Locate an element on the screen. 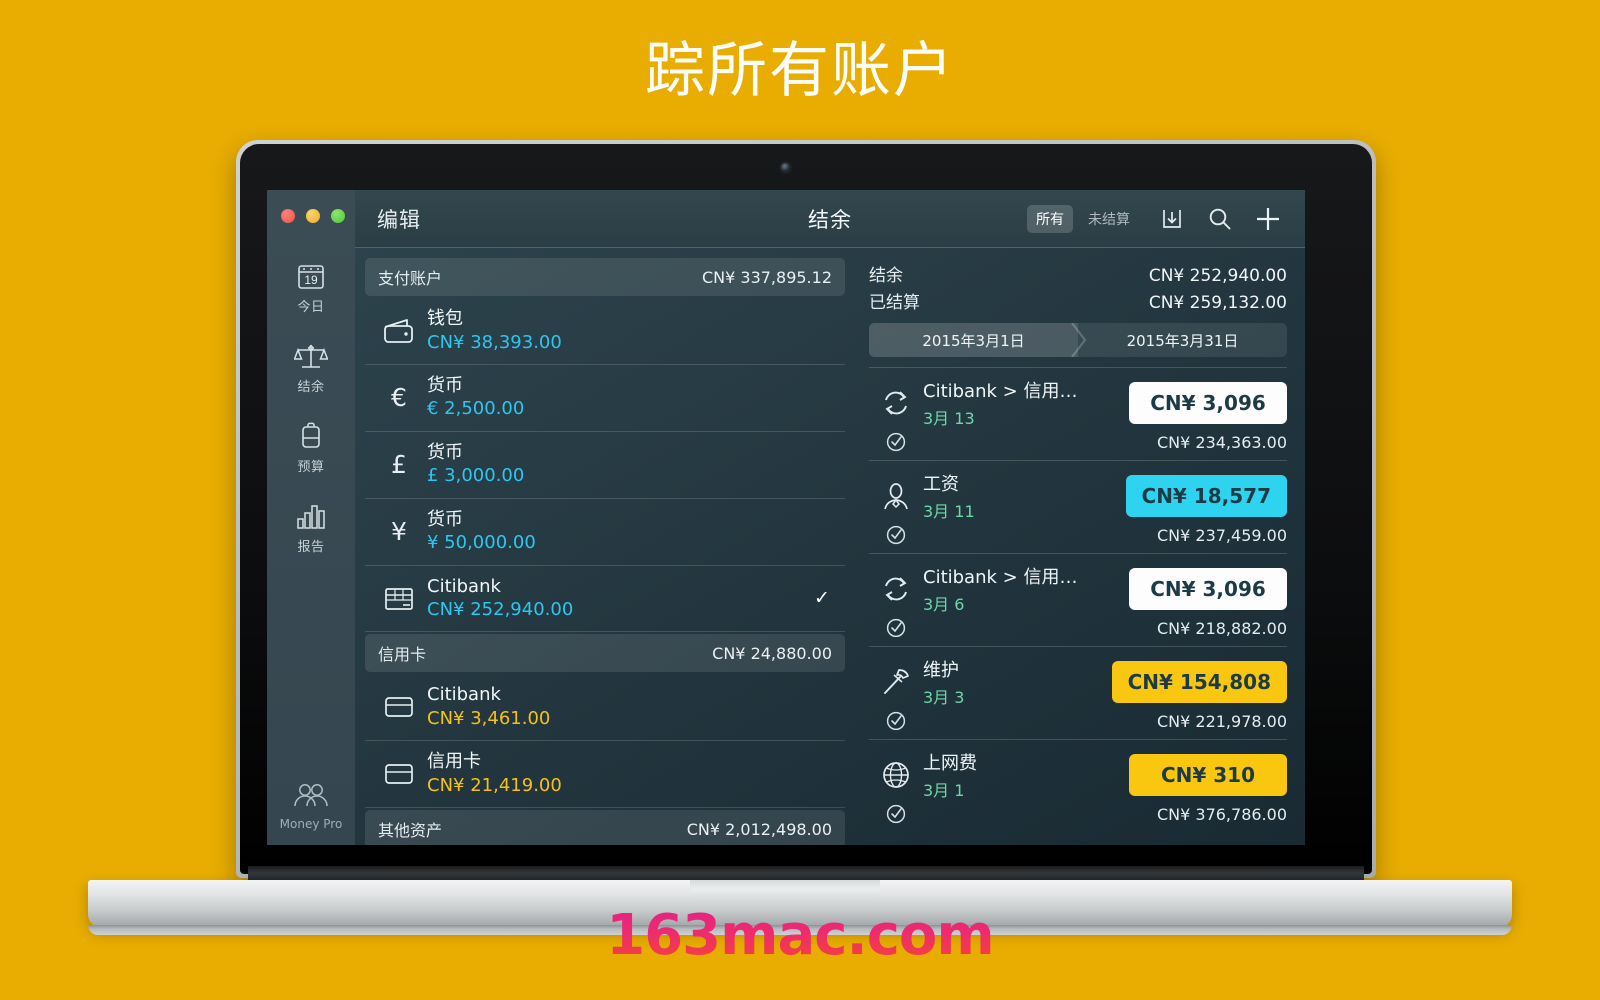  account-row: 钱包 CN¥ 38,393.00 is located at coordinates (605, 331).